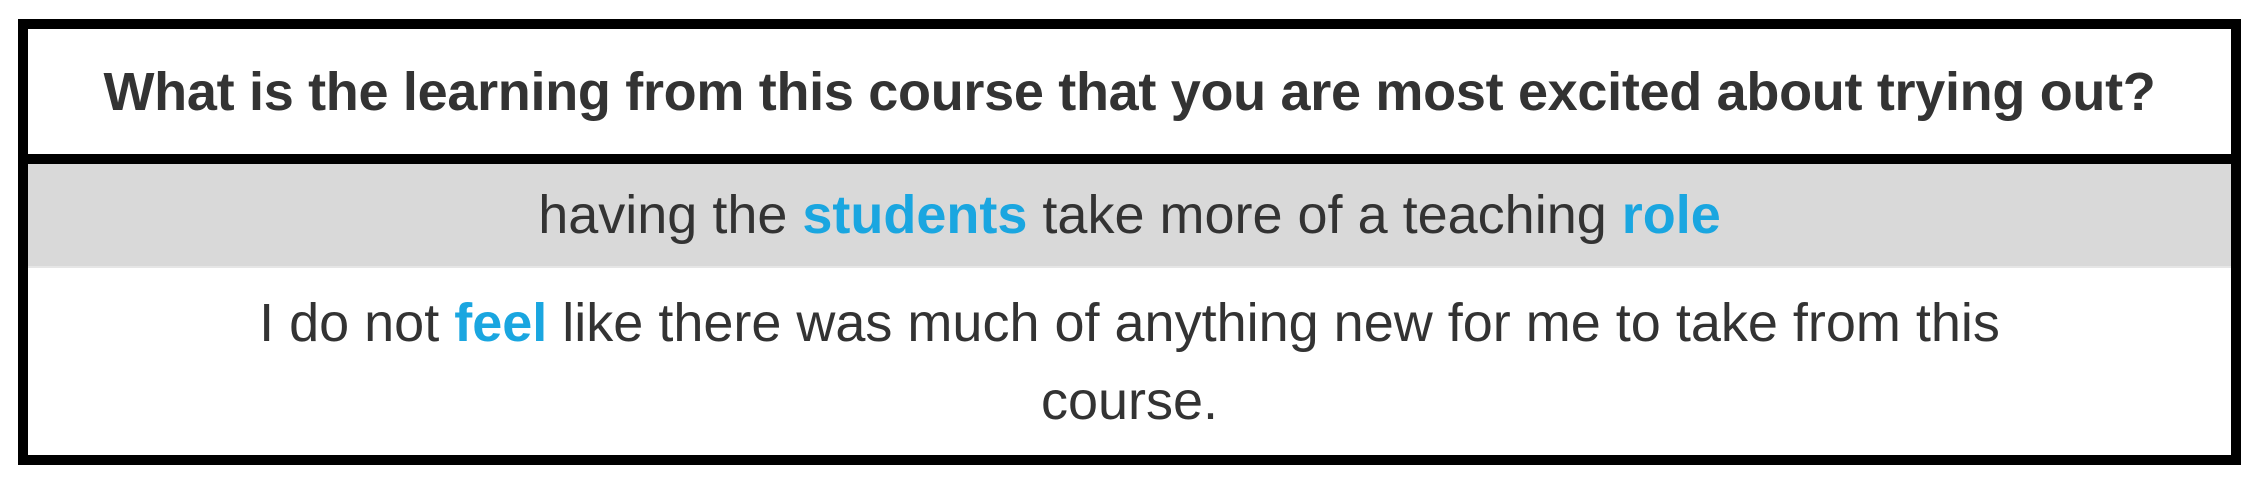 Image resolution: width=2260 pixels, height=484 pixels. Describe the element at coordinates (357, 322) in the screenshot. I see `response-text-segment: I do not` at that location.